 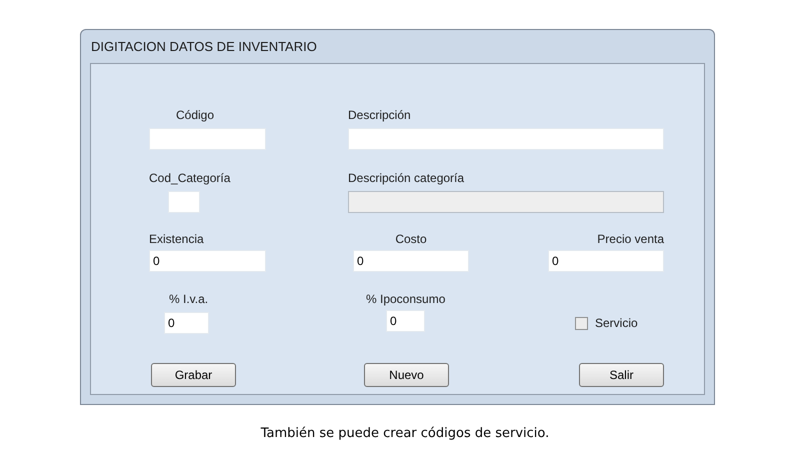 I want to click on field-label: Existencia, so click(x=177, y=239).